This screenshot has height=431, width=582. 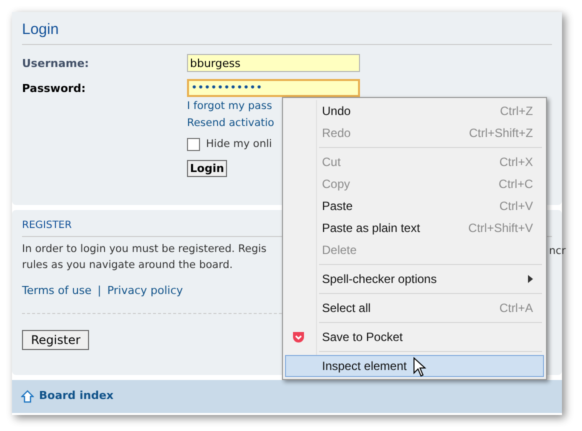 What do you see at coordinates (229, 106) in the screenshot?
I see `link: I forgot my pass` at bounding box center [229, 106].